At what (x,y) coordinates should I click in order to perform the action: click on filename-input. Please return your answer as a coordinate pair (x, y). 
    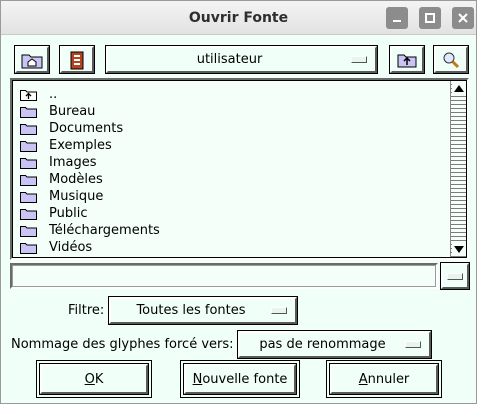
    Looking at the image, I should click on (224, 276).